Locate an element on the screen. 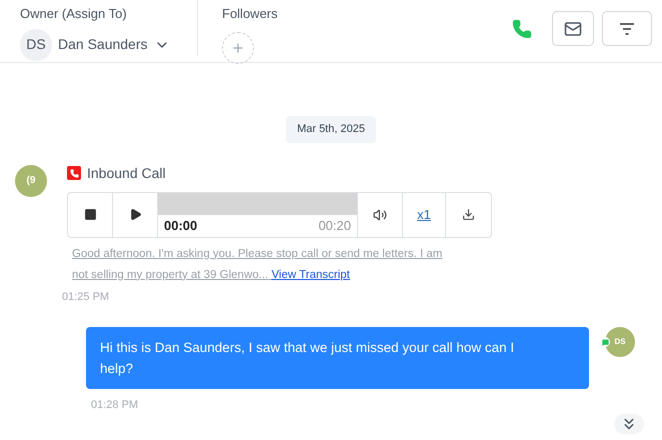  filter-icon is located at coordinates (627, 28).